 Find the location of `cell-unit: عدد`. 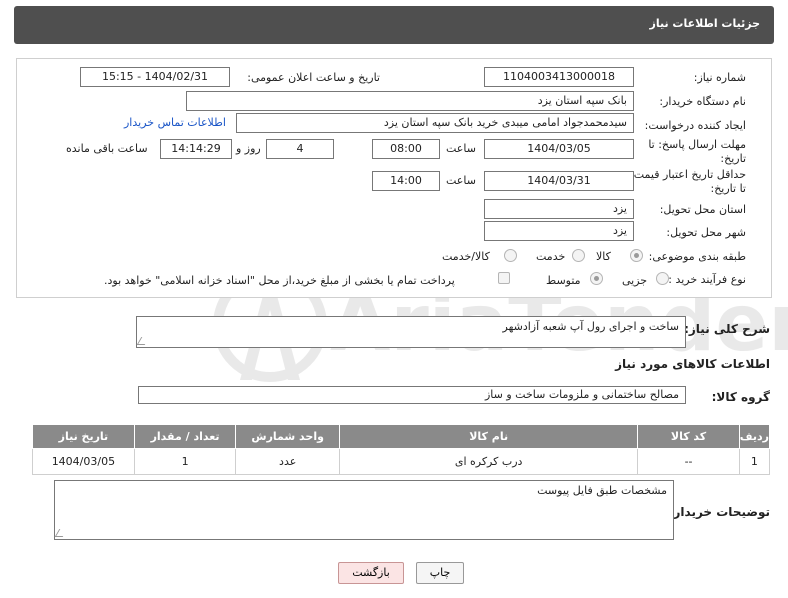

cell-unit: عدد is located at coordinates (287, 461).